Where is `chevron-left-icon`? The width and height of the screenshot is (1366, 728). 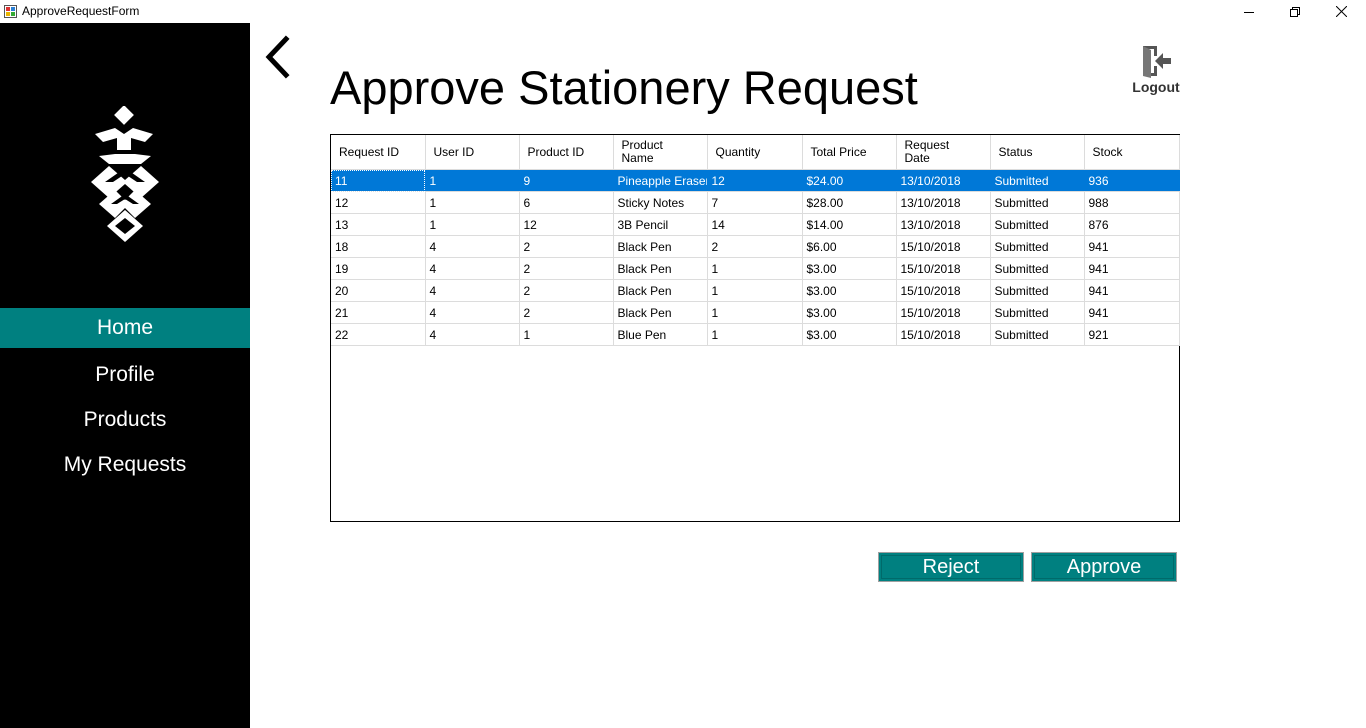 chevron-left-icon is located at coordinates (277, 58).